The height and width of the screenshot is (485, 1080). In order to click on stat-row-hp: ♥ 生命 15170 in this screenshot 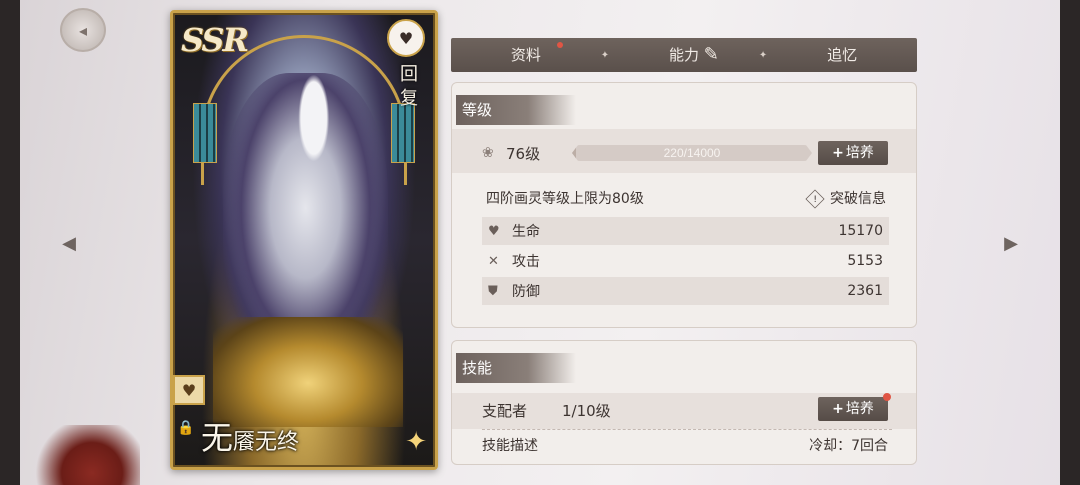, I will do `click(685, 231)`.